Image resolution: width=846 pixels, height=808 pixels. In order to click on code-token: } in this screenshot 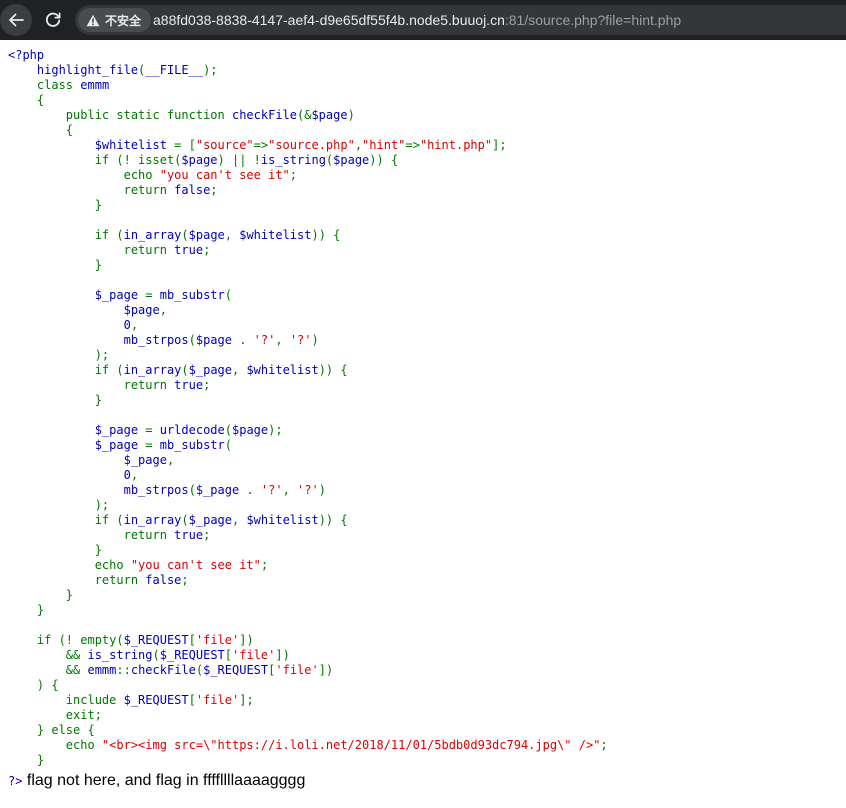, I will do `click(40, 610)`.